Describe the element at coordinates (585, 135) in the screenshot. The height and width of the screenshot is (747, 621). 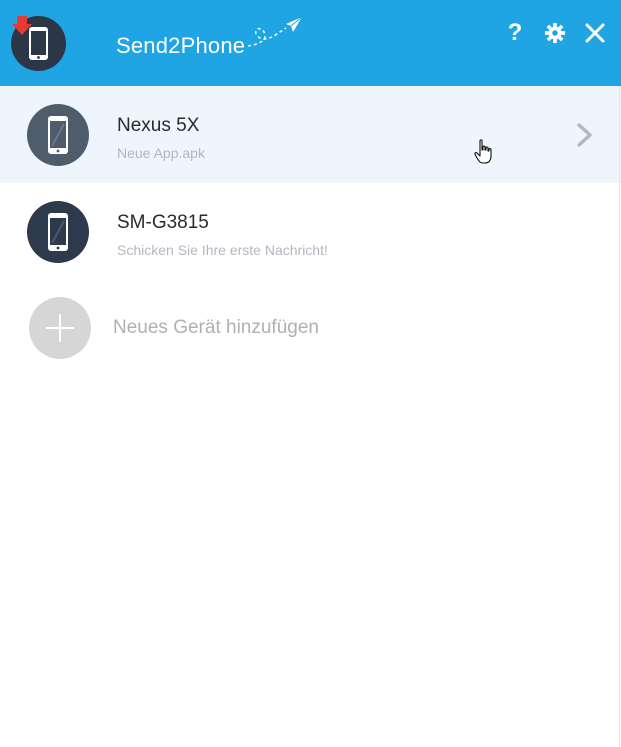
I see `chevron-right-icon` at that location.